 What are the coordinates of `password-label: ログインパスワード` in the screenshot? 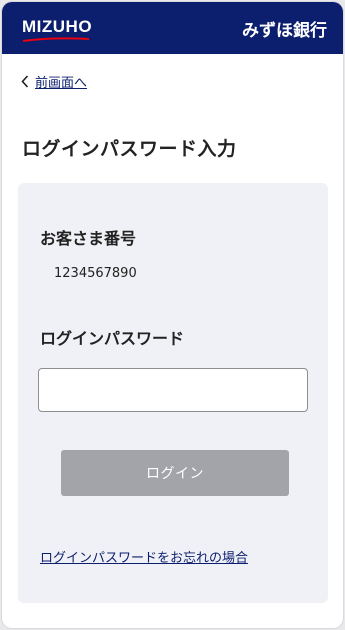 It's located at (112, 338).